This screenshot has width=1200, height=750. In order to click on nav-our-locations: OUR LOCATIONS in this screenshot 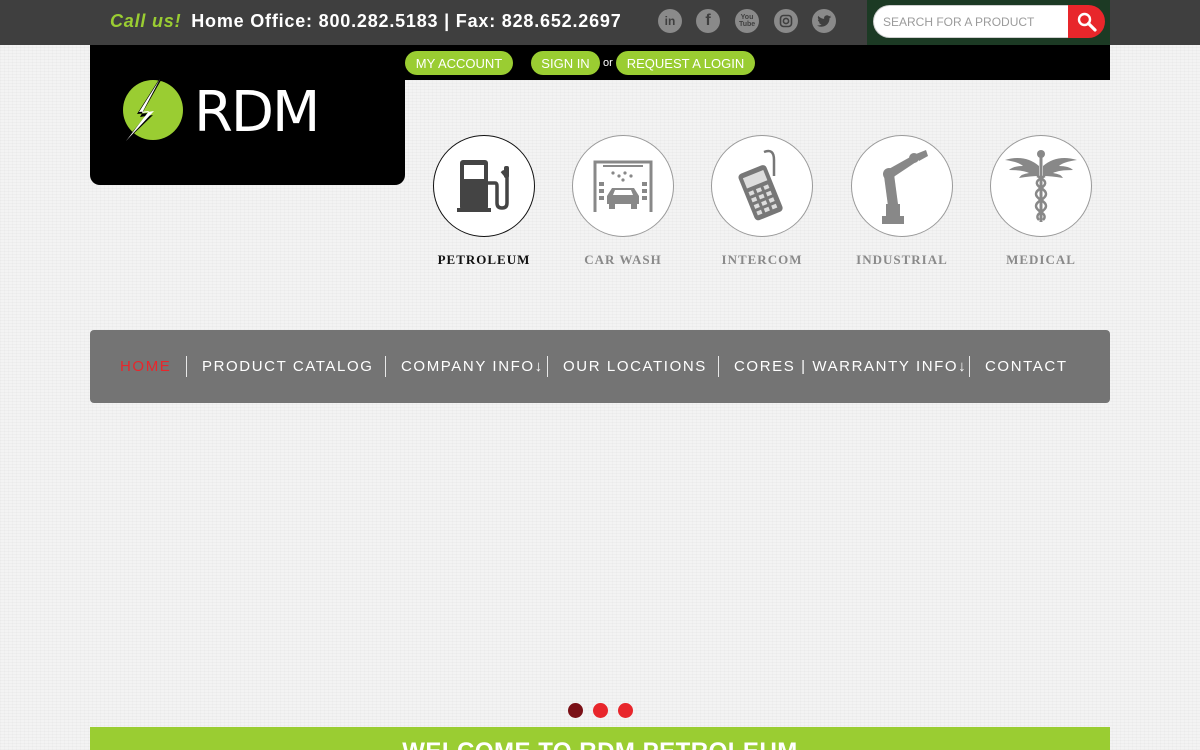, I will do `click(635, 366)`.